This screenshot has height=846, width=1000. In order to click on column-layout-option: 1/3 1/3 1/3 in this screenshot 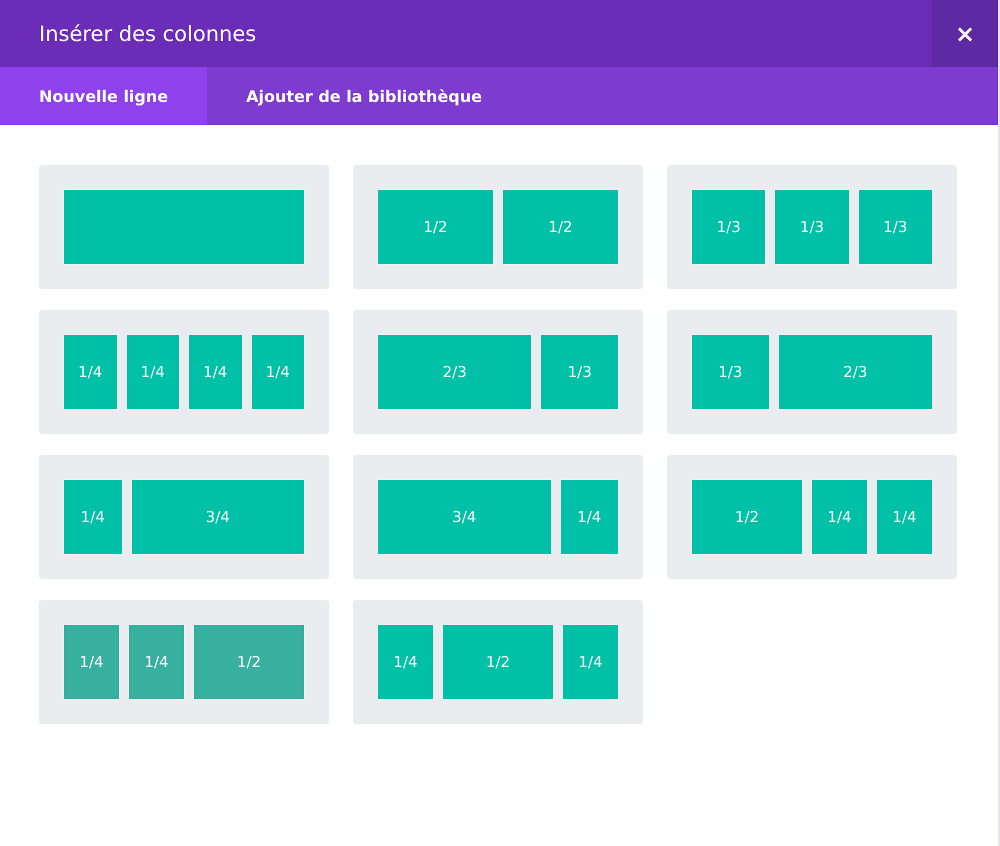, I will do `click(812, 227)`.